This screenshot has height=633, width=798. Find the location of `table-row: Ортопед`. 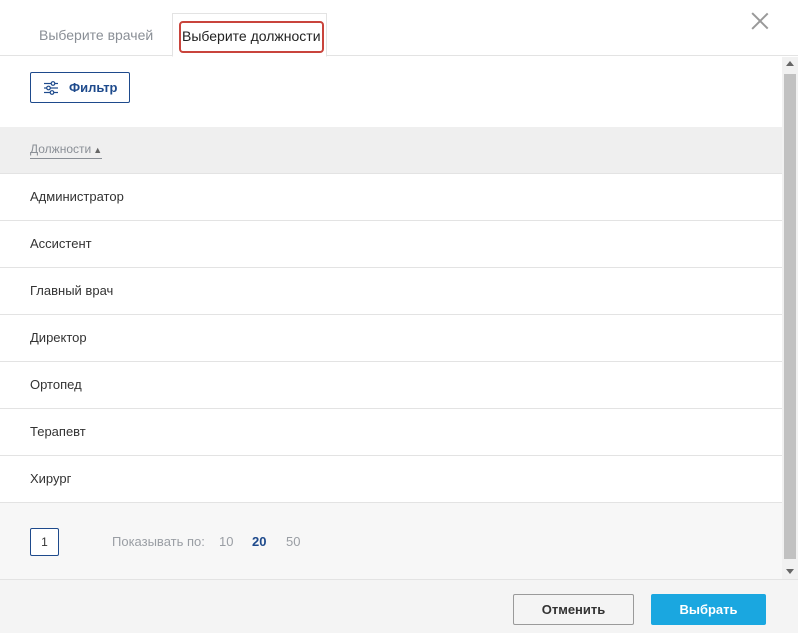

table-row: Ортопед is located at coordinates (391, 385).